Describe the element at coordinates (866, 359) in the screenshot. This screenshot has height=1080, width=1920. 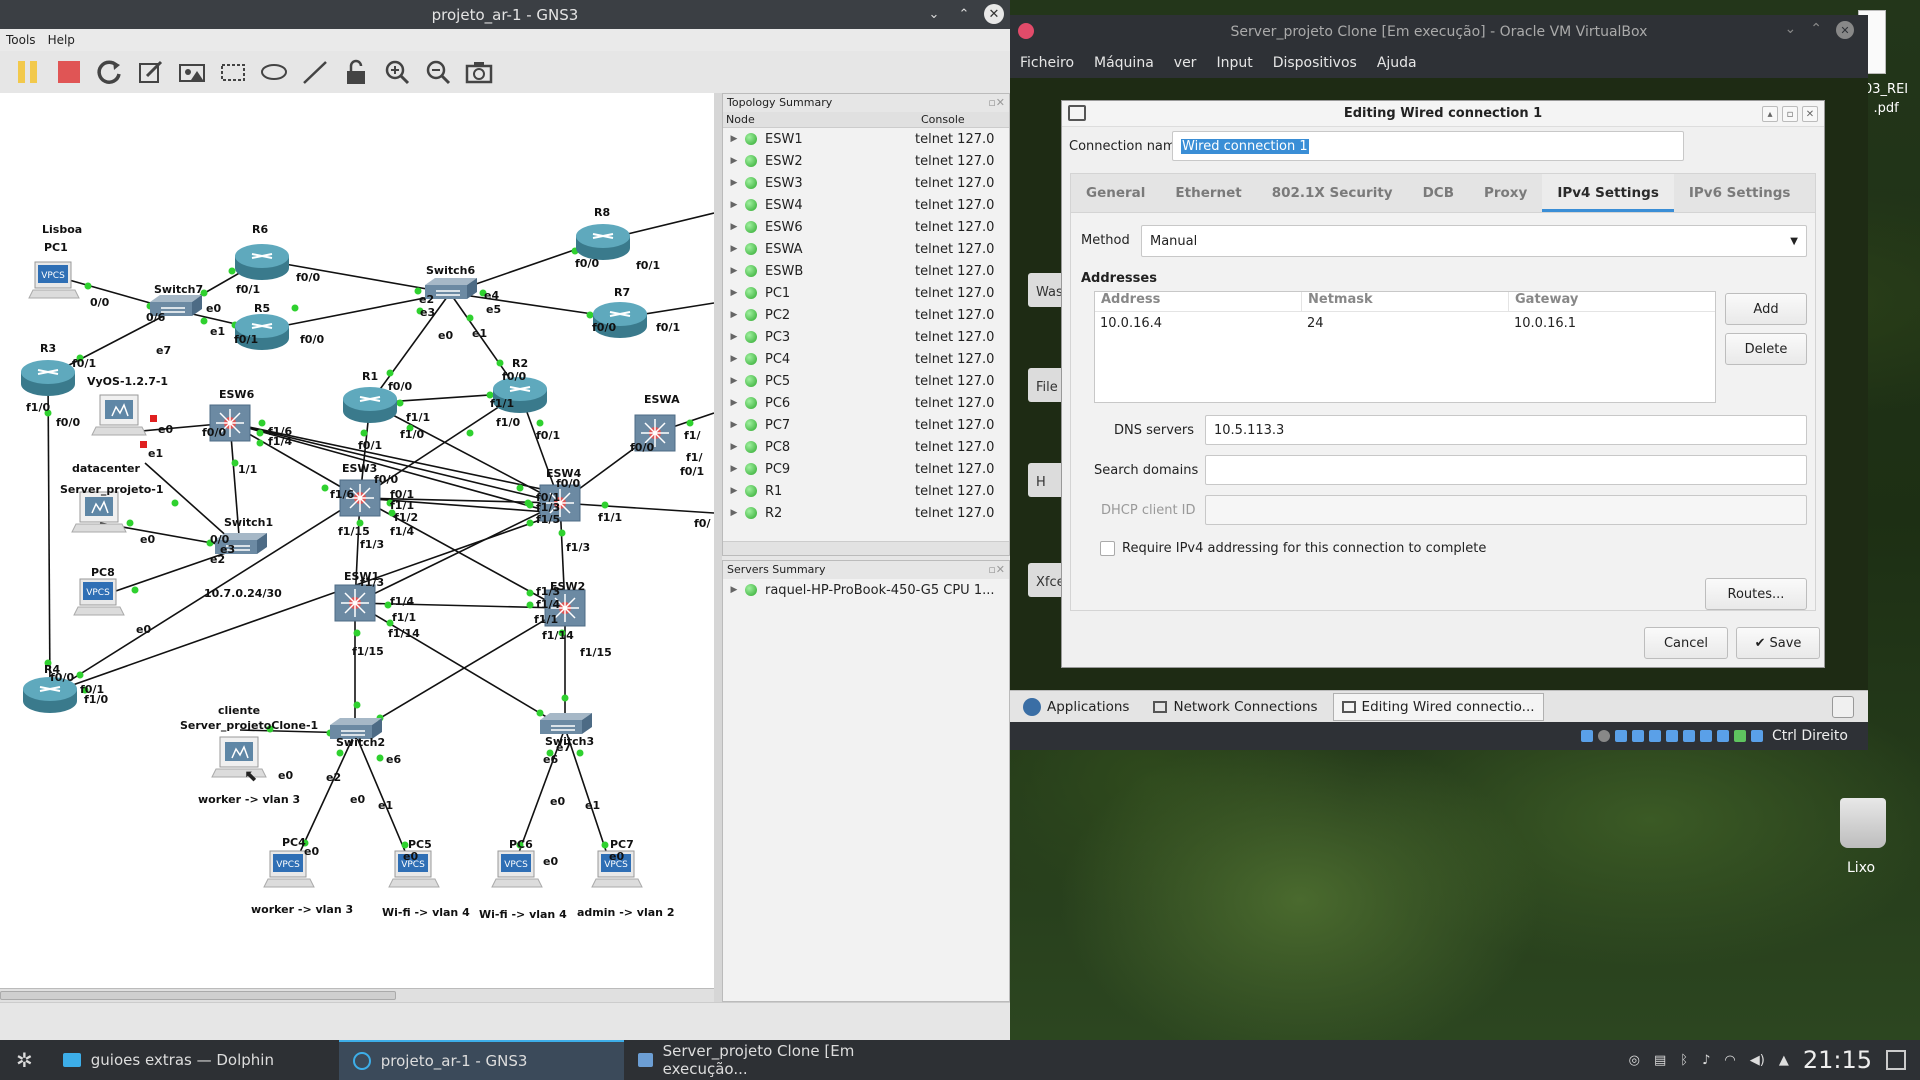
I see `node-row: ▶ PC4 telnet 127.0` at that location.